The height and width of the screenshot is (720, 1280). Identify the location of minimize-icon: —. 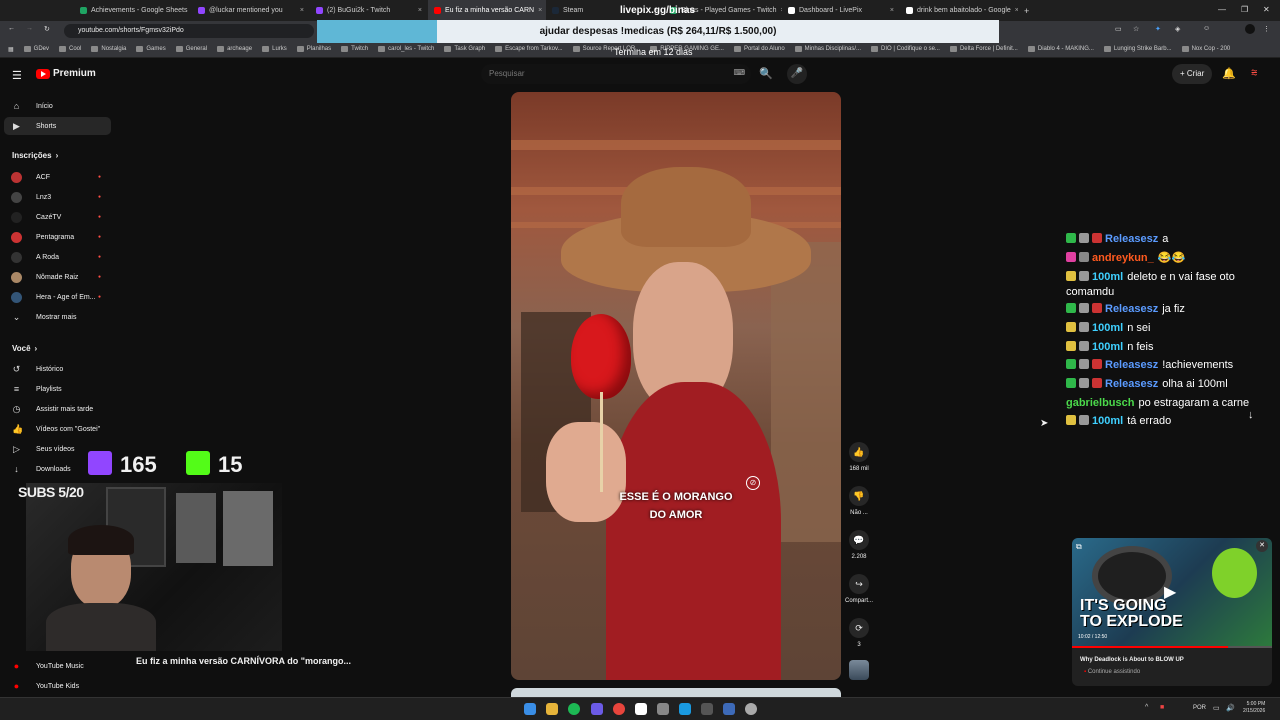
(1222, 9).